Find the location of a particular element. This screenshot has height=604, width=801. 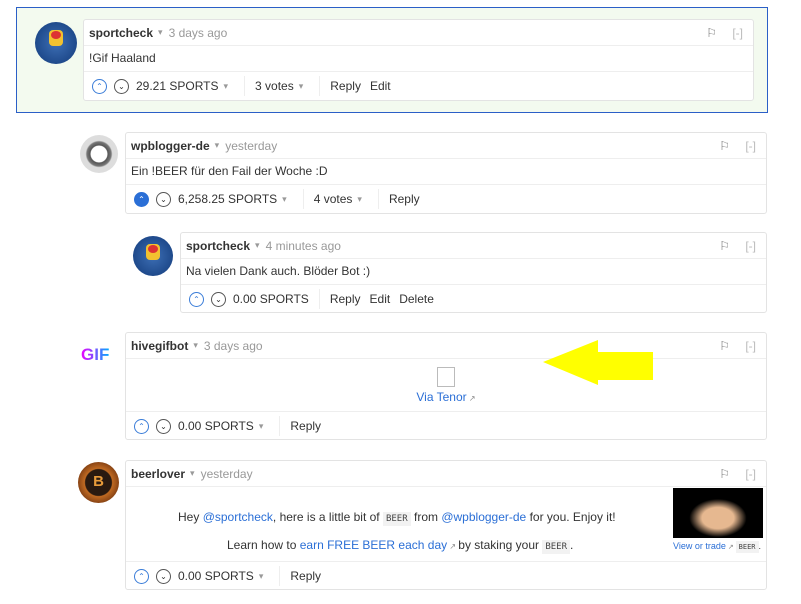

view-or-trade-link: View or trade is located at coordinates (699, 546).